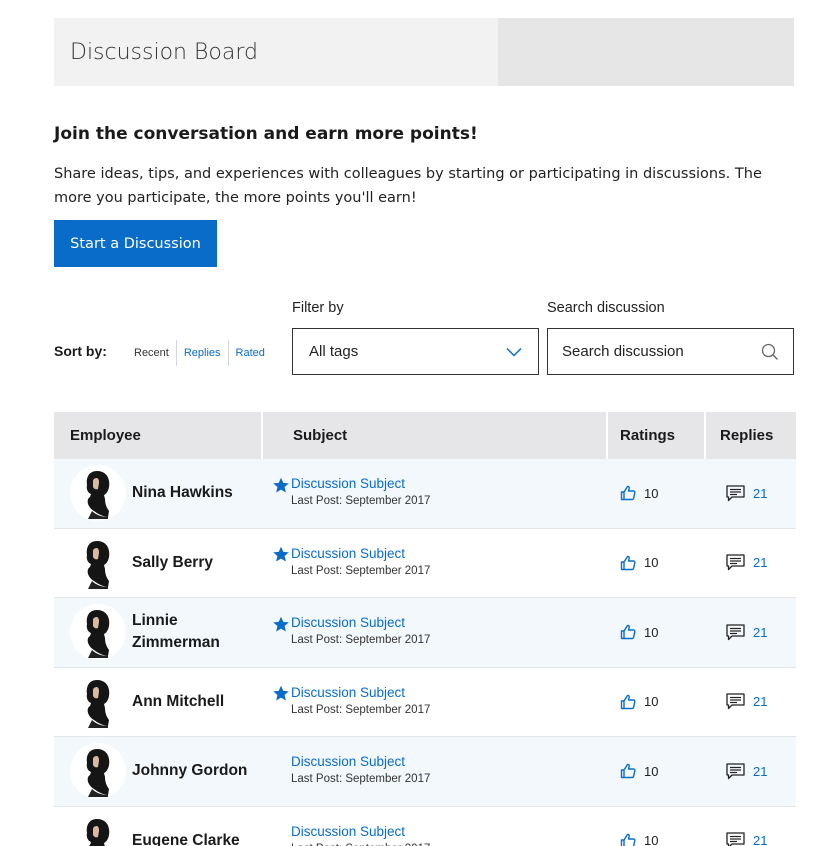  Describe the element at coordinates (424, 52) in the screenshot. I see `page-header: Discussion Board` at that location.